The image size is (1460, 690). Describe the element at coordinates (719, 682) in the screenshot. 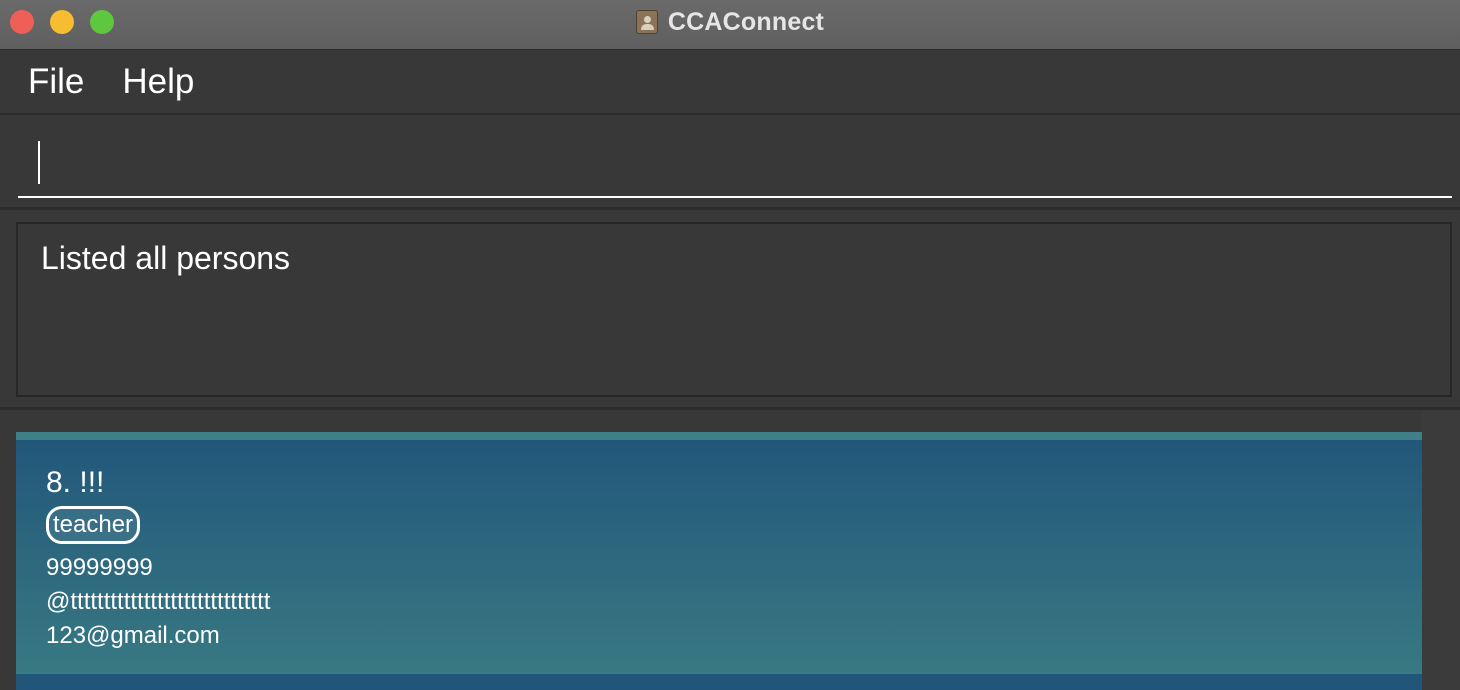

I see `list-item-next-edge` at that location.